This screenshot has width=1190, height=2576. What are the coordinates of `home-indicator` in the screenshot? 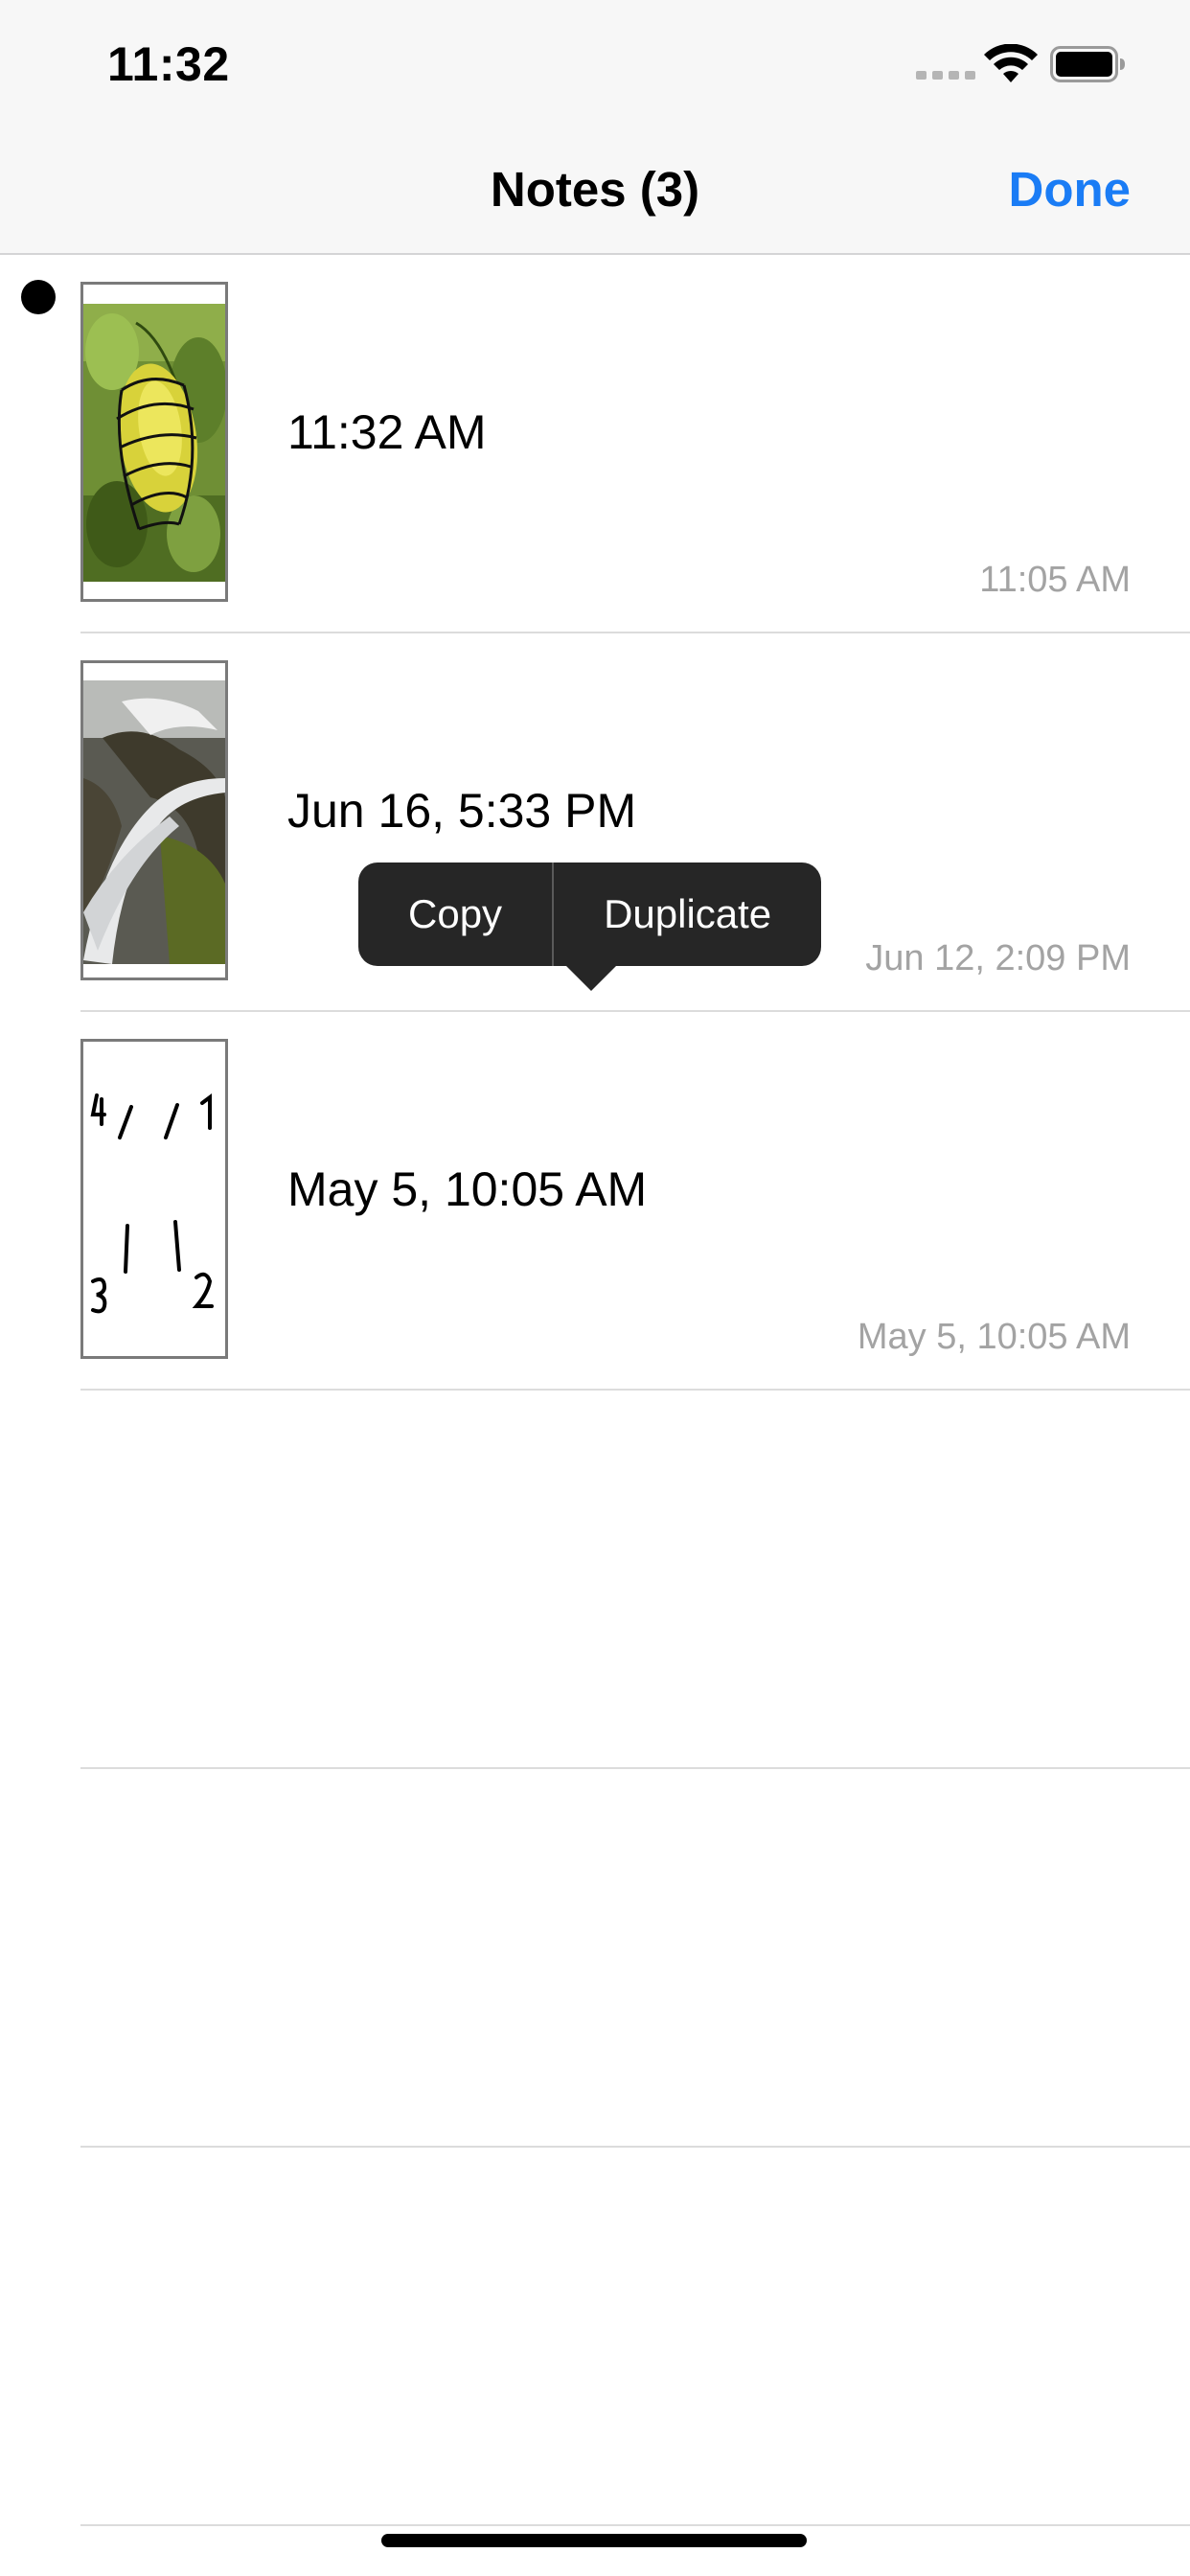 It's located at (594, 2540).